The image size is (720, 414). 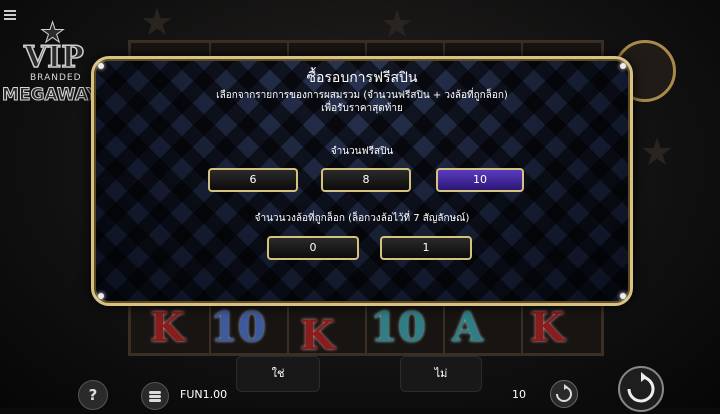 I want to click on locked-reels-option-0: 0, so click(x=313, y=248).